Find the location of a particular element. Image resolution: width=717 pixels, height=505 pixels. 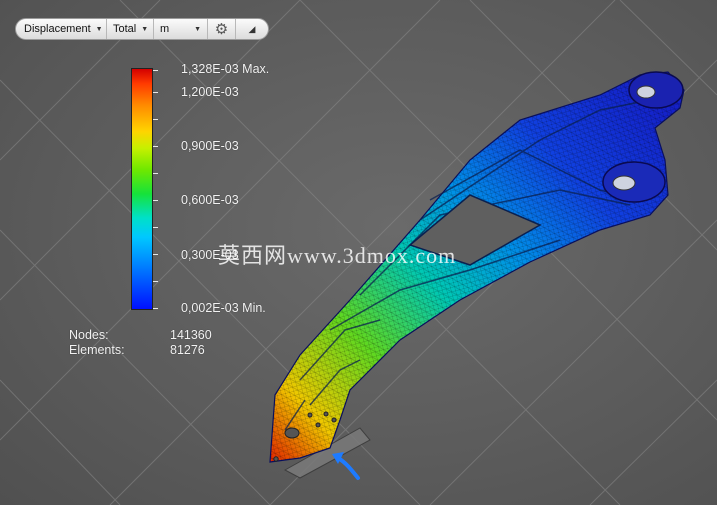

nodes-value: 141360 is located at coordinates (191, 335).